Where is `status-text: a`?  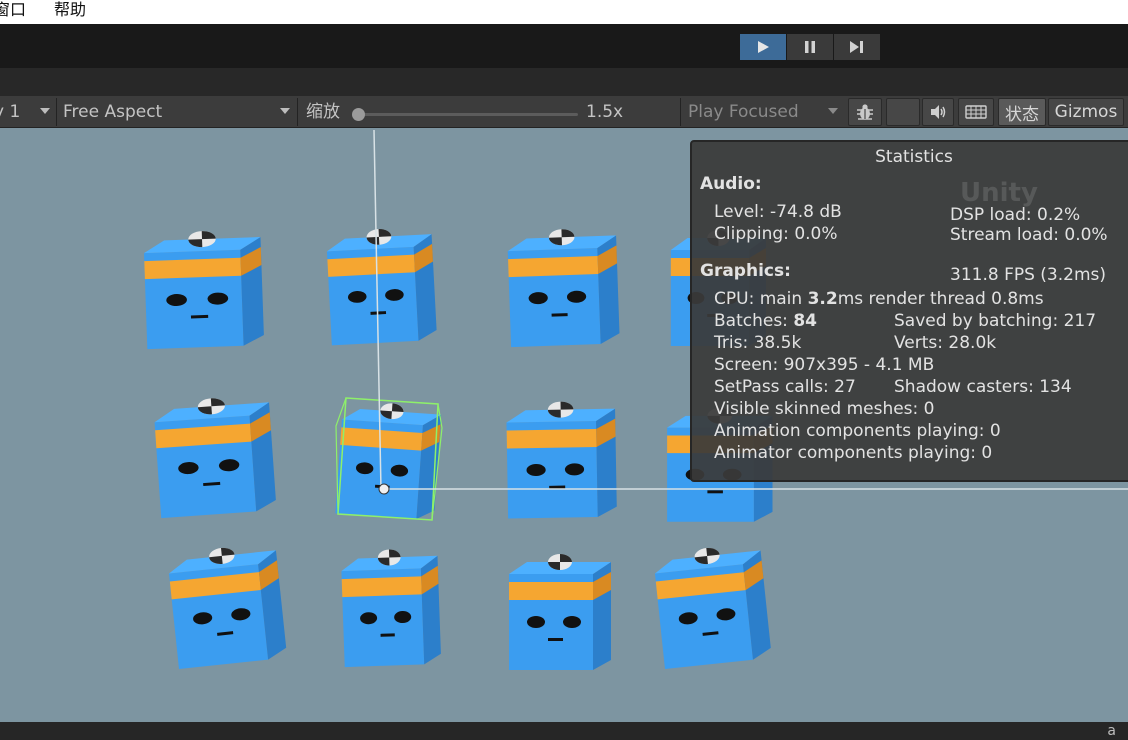 status-text: a is located at coordinates (1111, 731).